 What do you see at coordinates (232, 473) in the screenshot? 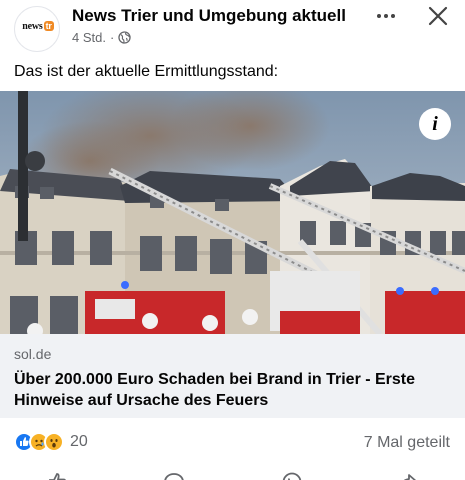
I see `action-bar` at bounding box center [232, 473].